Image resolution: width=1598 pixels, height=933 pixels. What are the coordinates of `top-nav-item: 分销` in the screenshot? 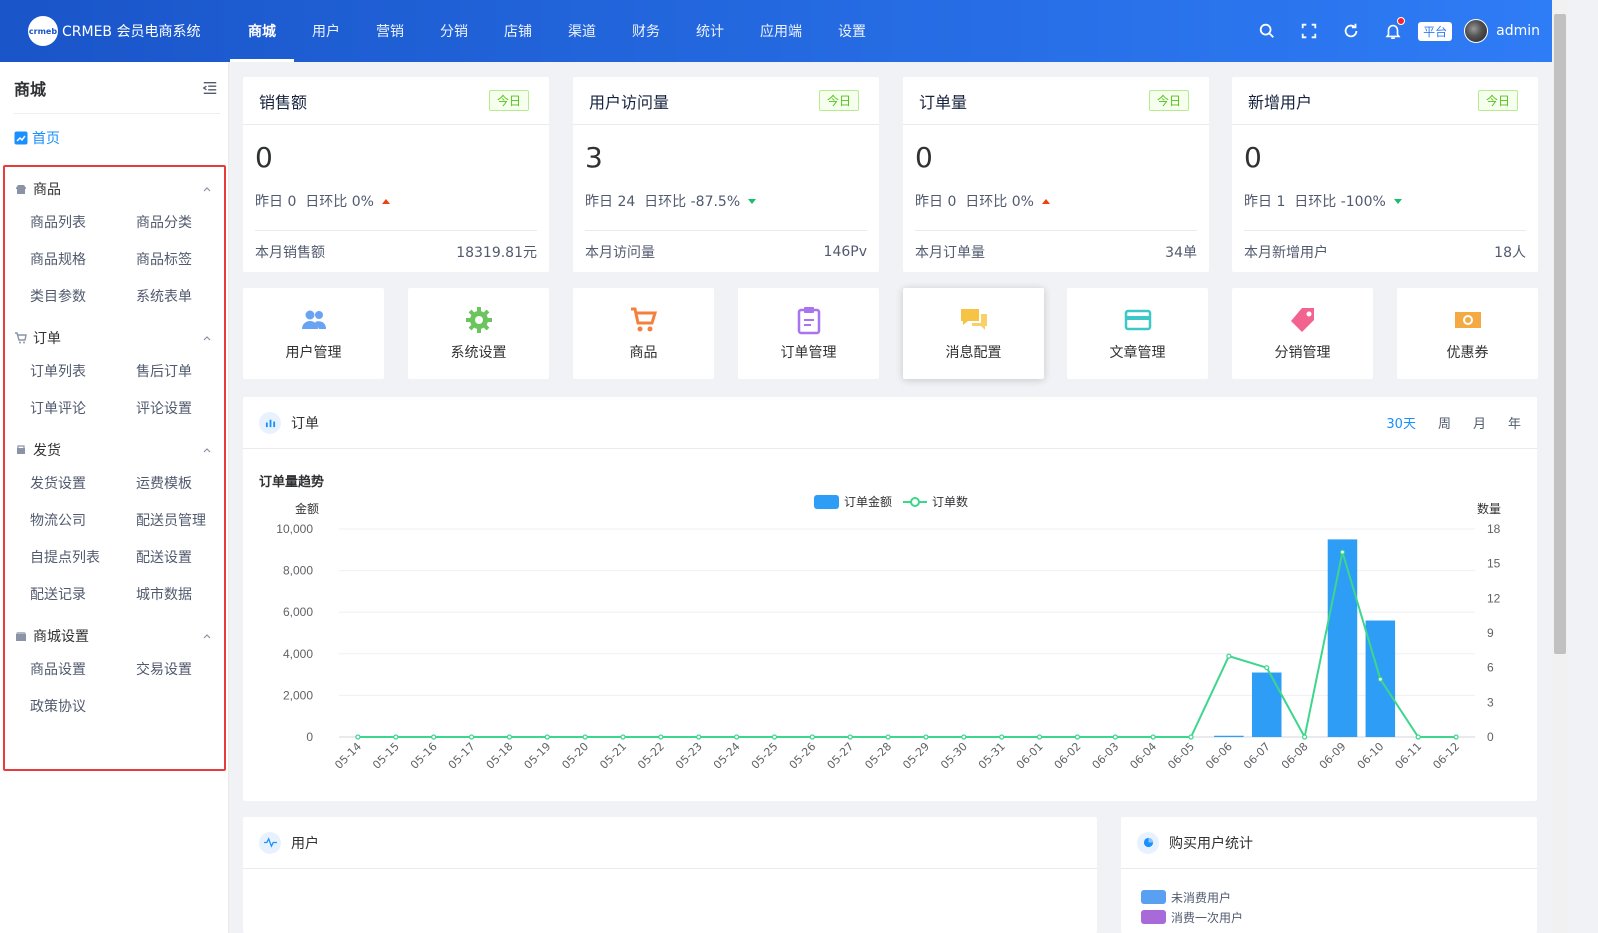 It's located at (454, 31).